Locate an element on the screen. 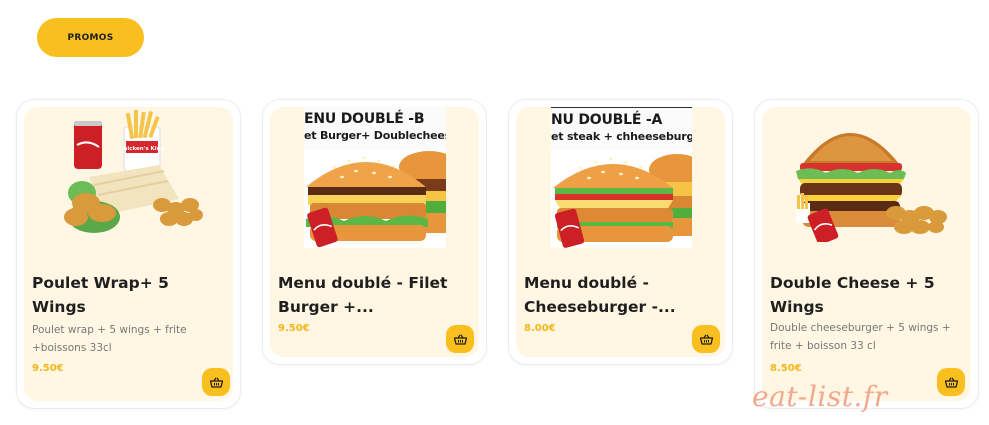 The width and height of the screenshot is (989, 425). product-image: ENU DOUBLÉ -B et Burger+ Doublecheese is located at coordinates (375, 177).